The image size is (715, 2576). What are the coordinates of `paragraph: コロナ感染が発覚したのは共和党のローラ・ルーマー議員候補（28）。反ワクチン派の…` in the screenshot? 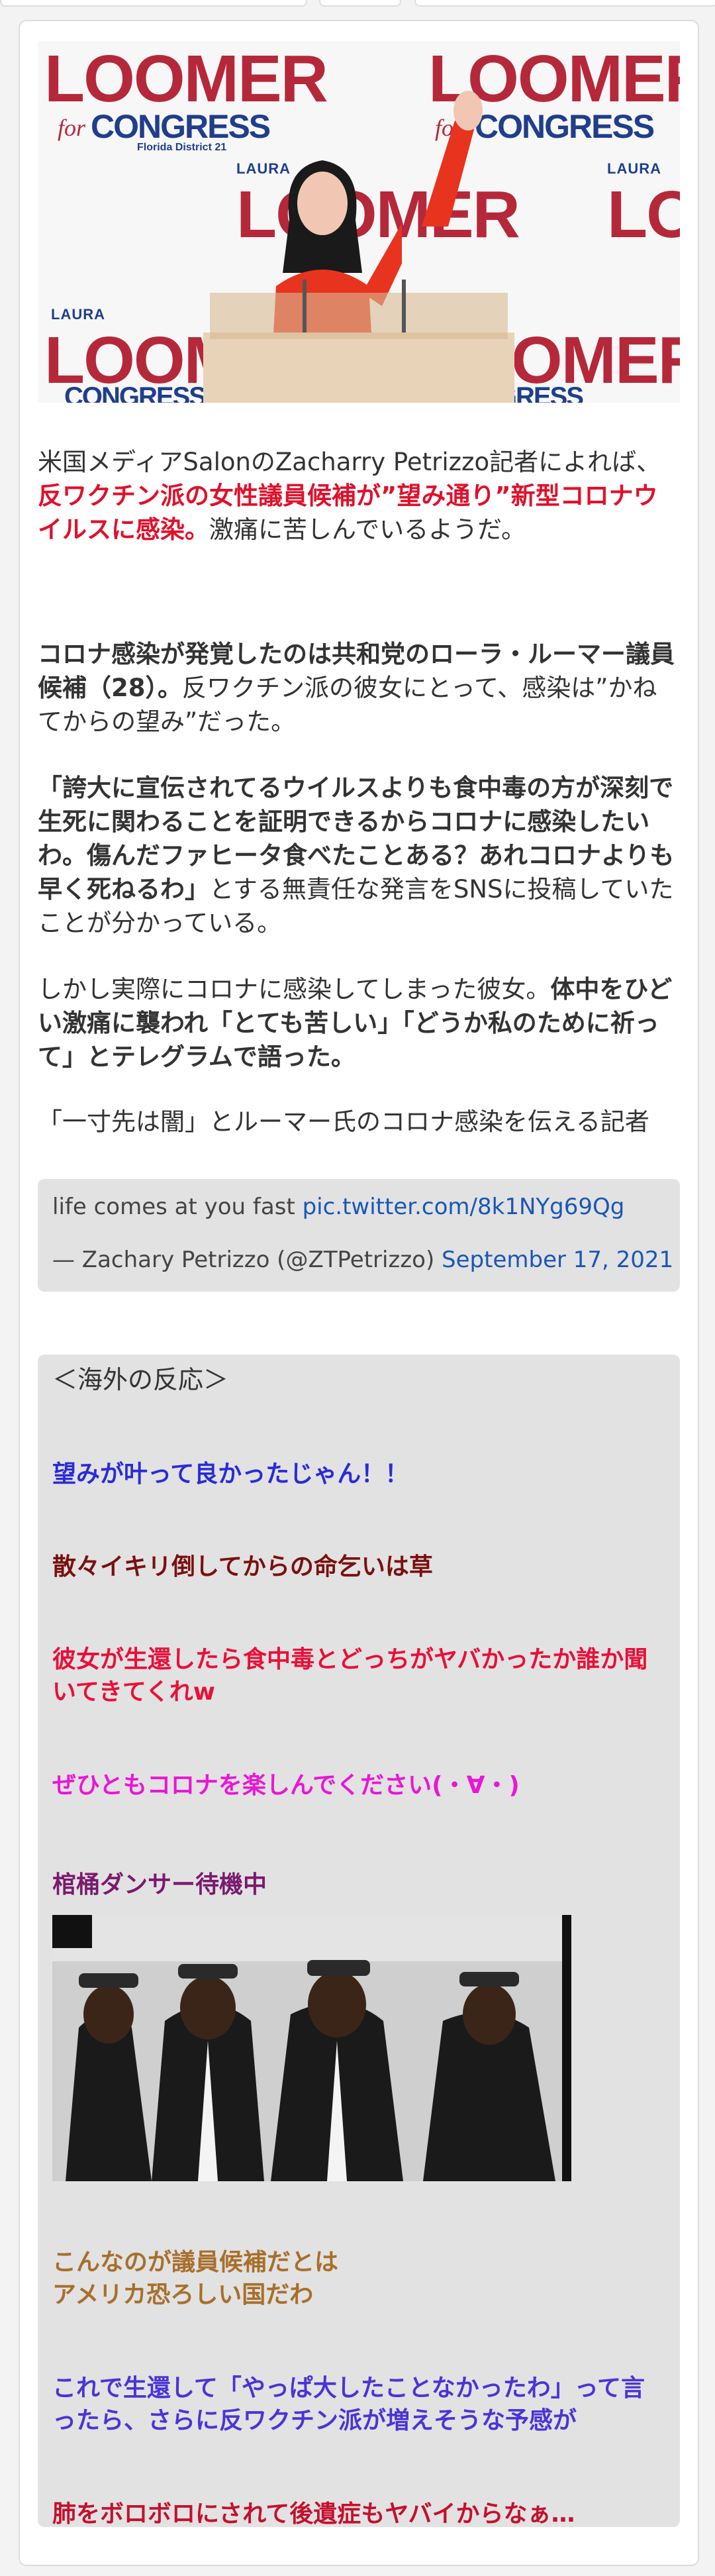 It's located at (359, 688).